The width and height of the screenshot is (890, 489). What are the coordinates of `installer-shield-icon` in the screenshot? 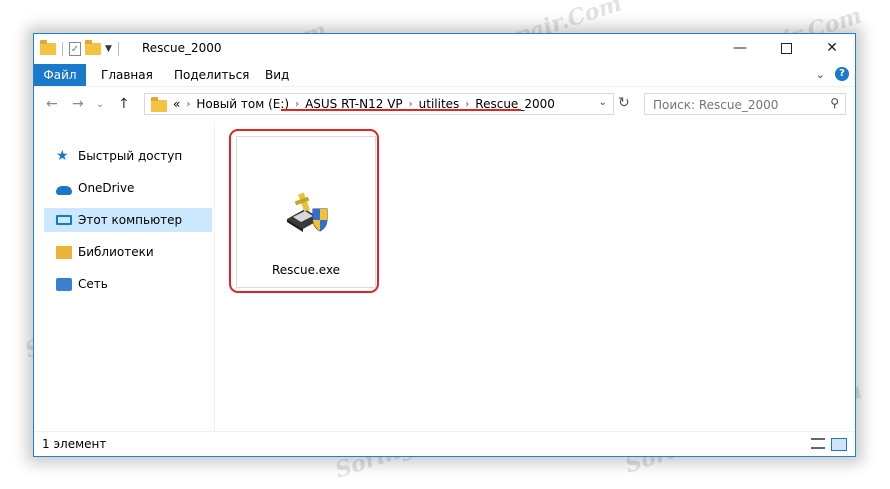 It's located at (307, 212).